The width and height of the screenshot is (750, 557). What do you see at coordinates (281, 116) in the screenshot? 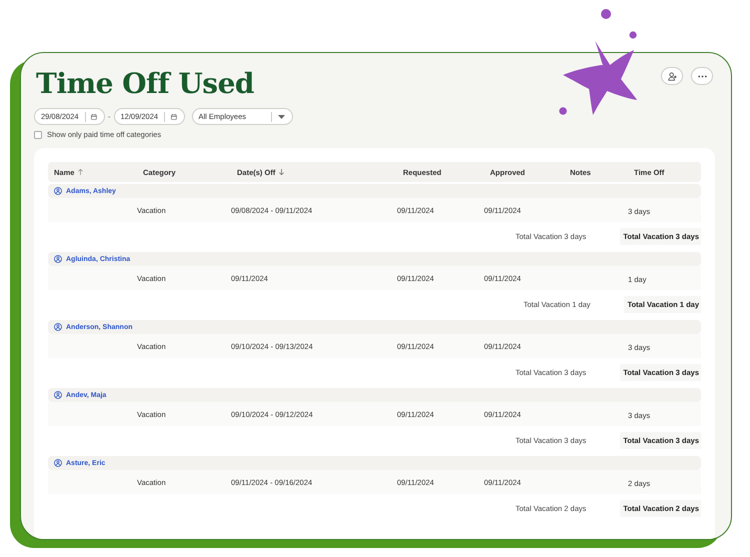
I see `caret-icon` at bounding box center [281, 116].